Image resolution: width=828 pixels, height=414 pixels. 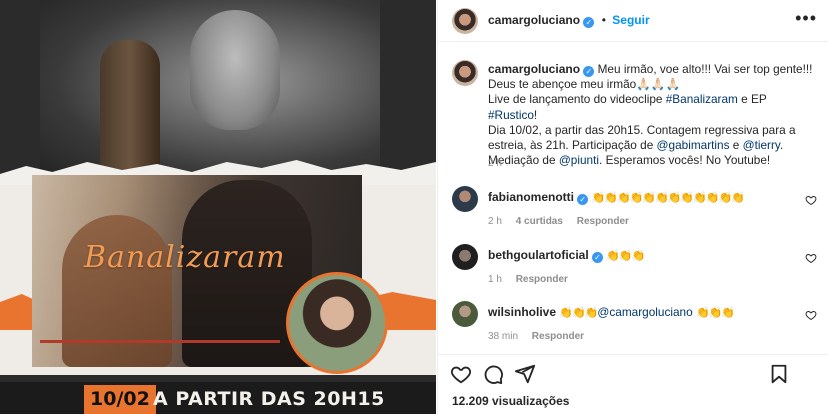 I want to click on comment-meta: 38 min Responder, so click(x=541, y=336).